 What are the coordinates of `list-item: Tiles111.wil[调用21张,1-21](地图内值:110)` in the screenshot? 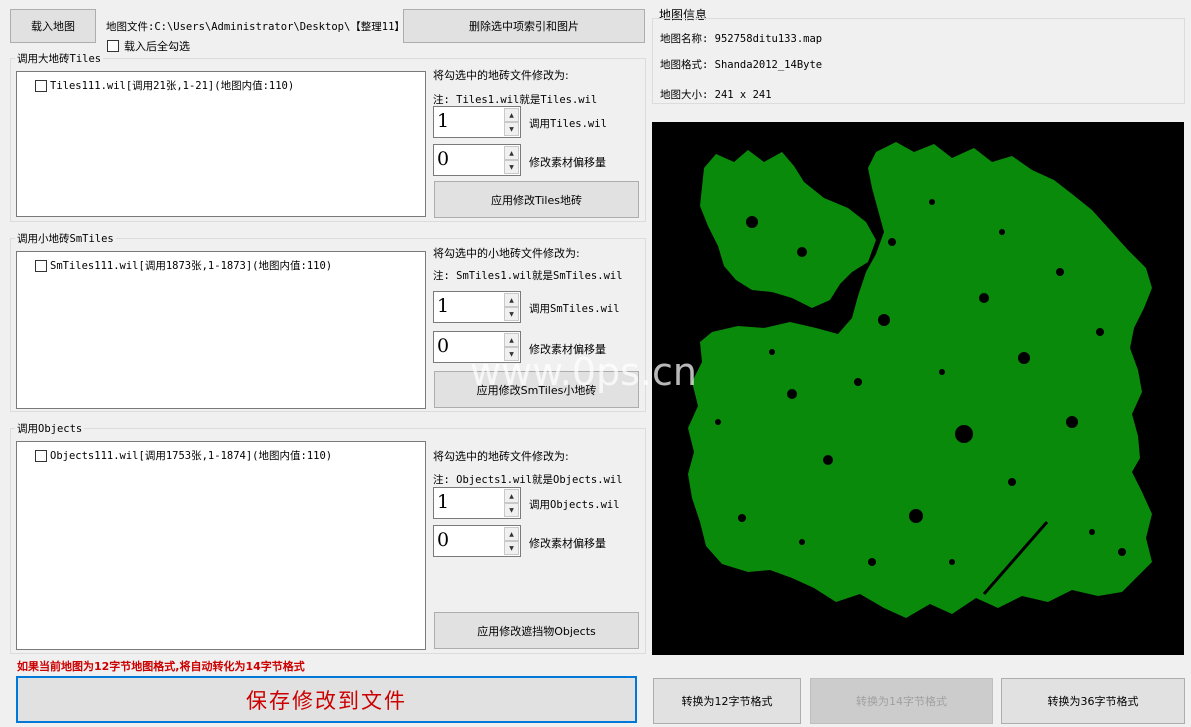 It's located at (164, 85).